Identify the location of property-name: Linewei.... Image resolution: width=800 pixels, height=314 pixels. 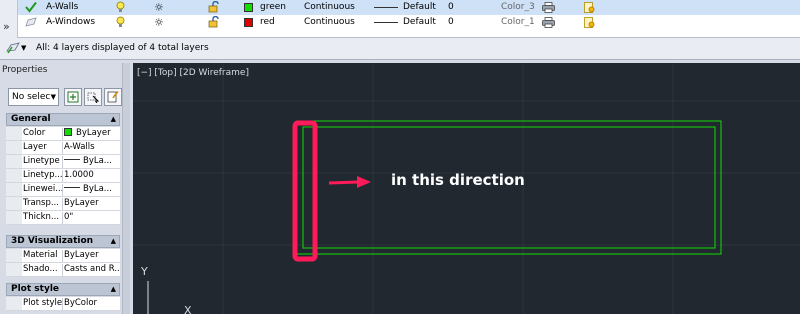
(43, 190).